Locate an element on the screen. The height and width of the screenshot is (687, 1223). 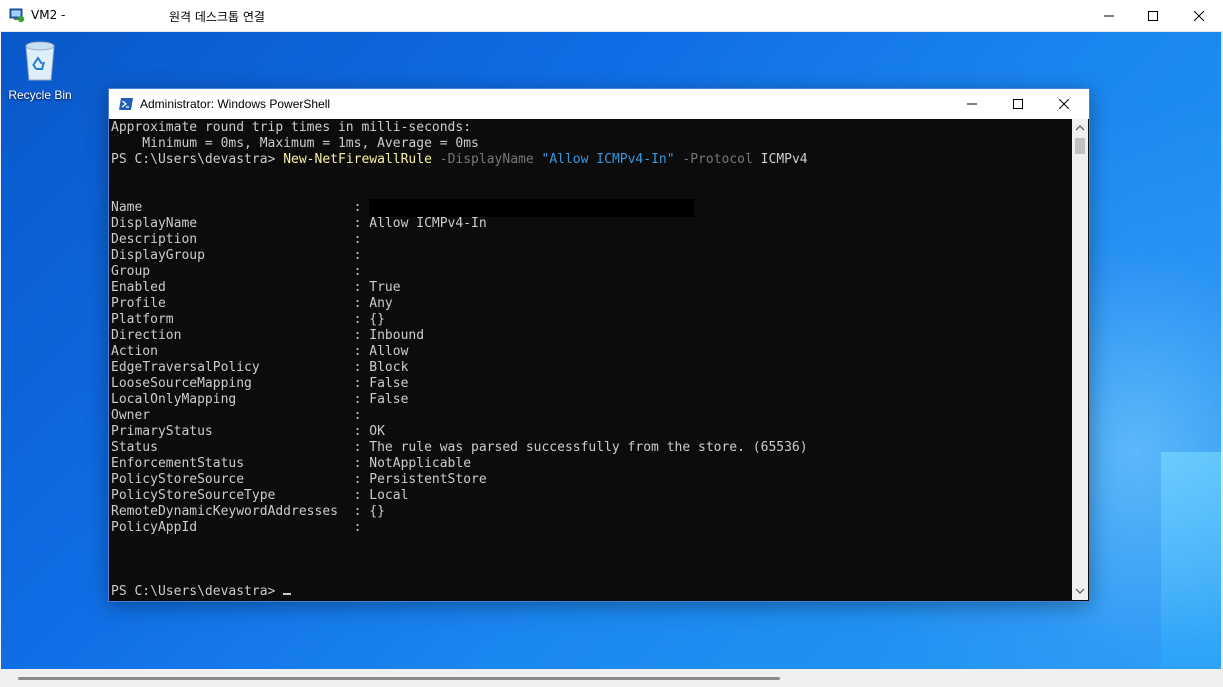
property-row: PolicyStoreSource : PersistentStore is located at coordinates (299, 480).